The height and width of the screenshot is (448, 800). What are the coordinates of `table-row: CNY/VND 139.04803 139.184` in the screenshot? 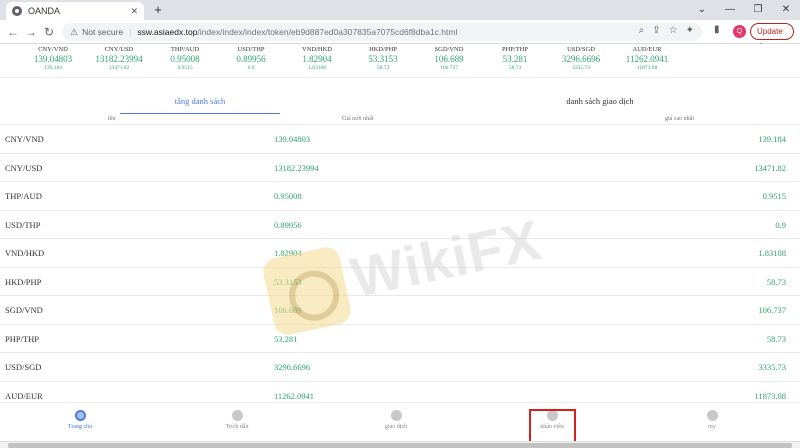 It's located at (400, 138).